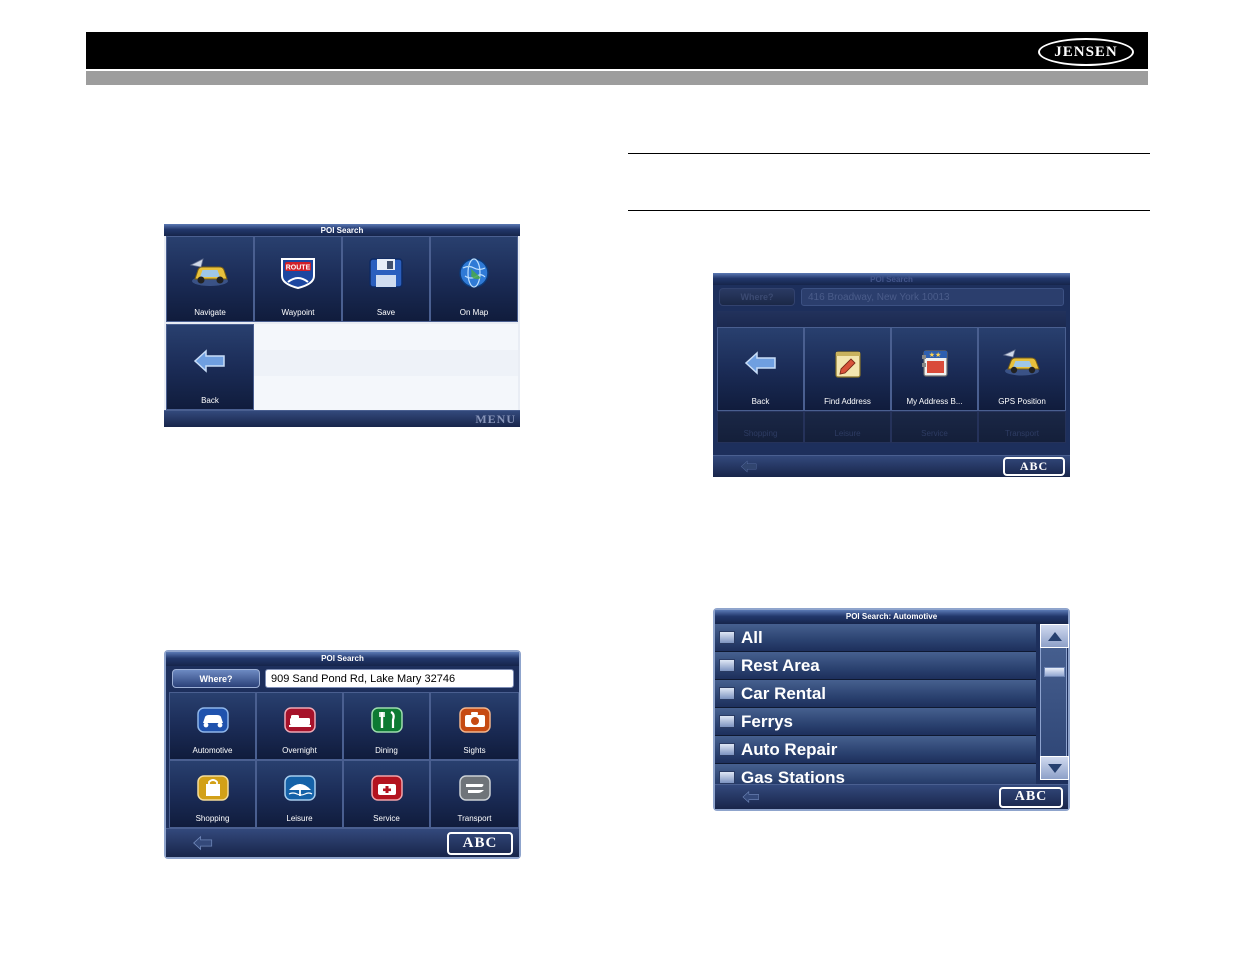 The width and height of the screenshot is (1235, 954). I want to click on route-shield-icon: ROUTE, so click(298, 272).